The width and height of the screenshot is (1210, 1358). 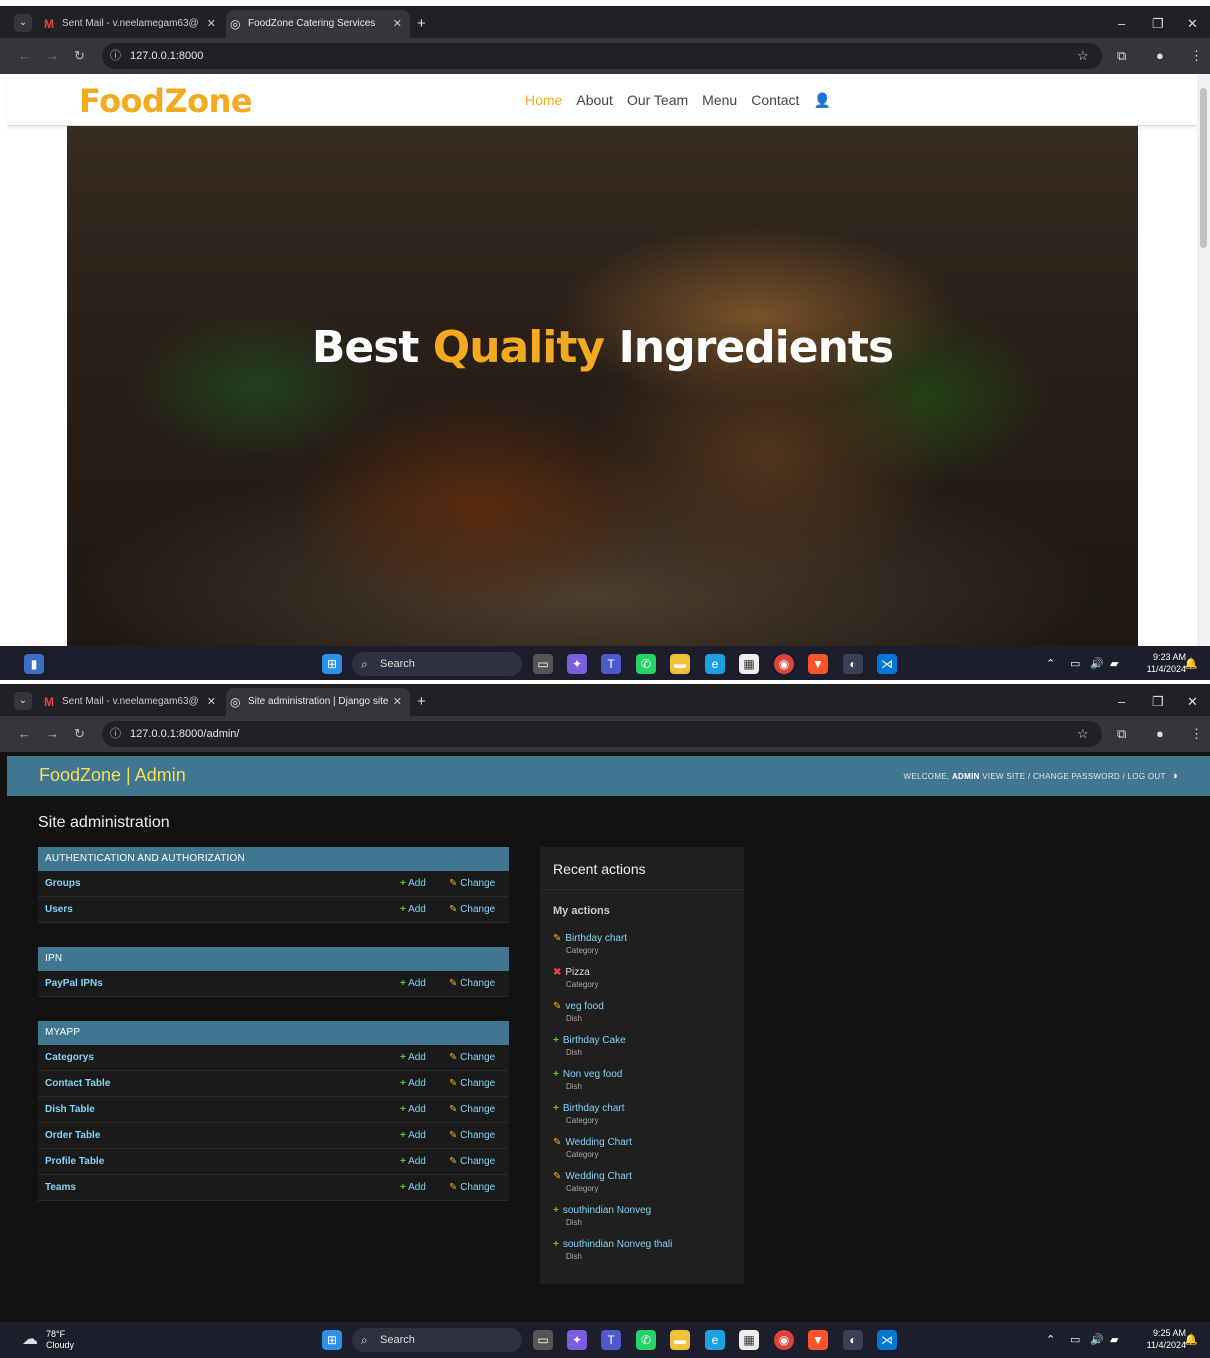 What do you see at coordinates (749, 1340) in the screenshot?
I see `store-icon: ▦` at bounding box center [749, 1340].